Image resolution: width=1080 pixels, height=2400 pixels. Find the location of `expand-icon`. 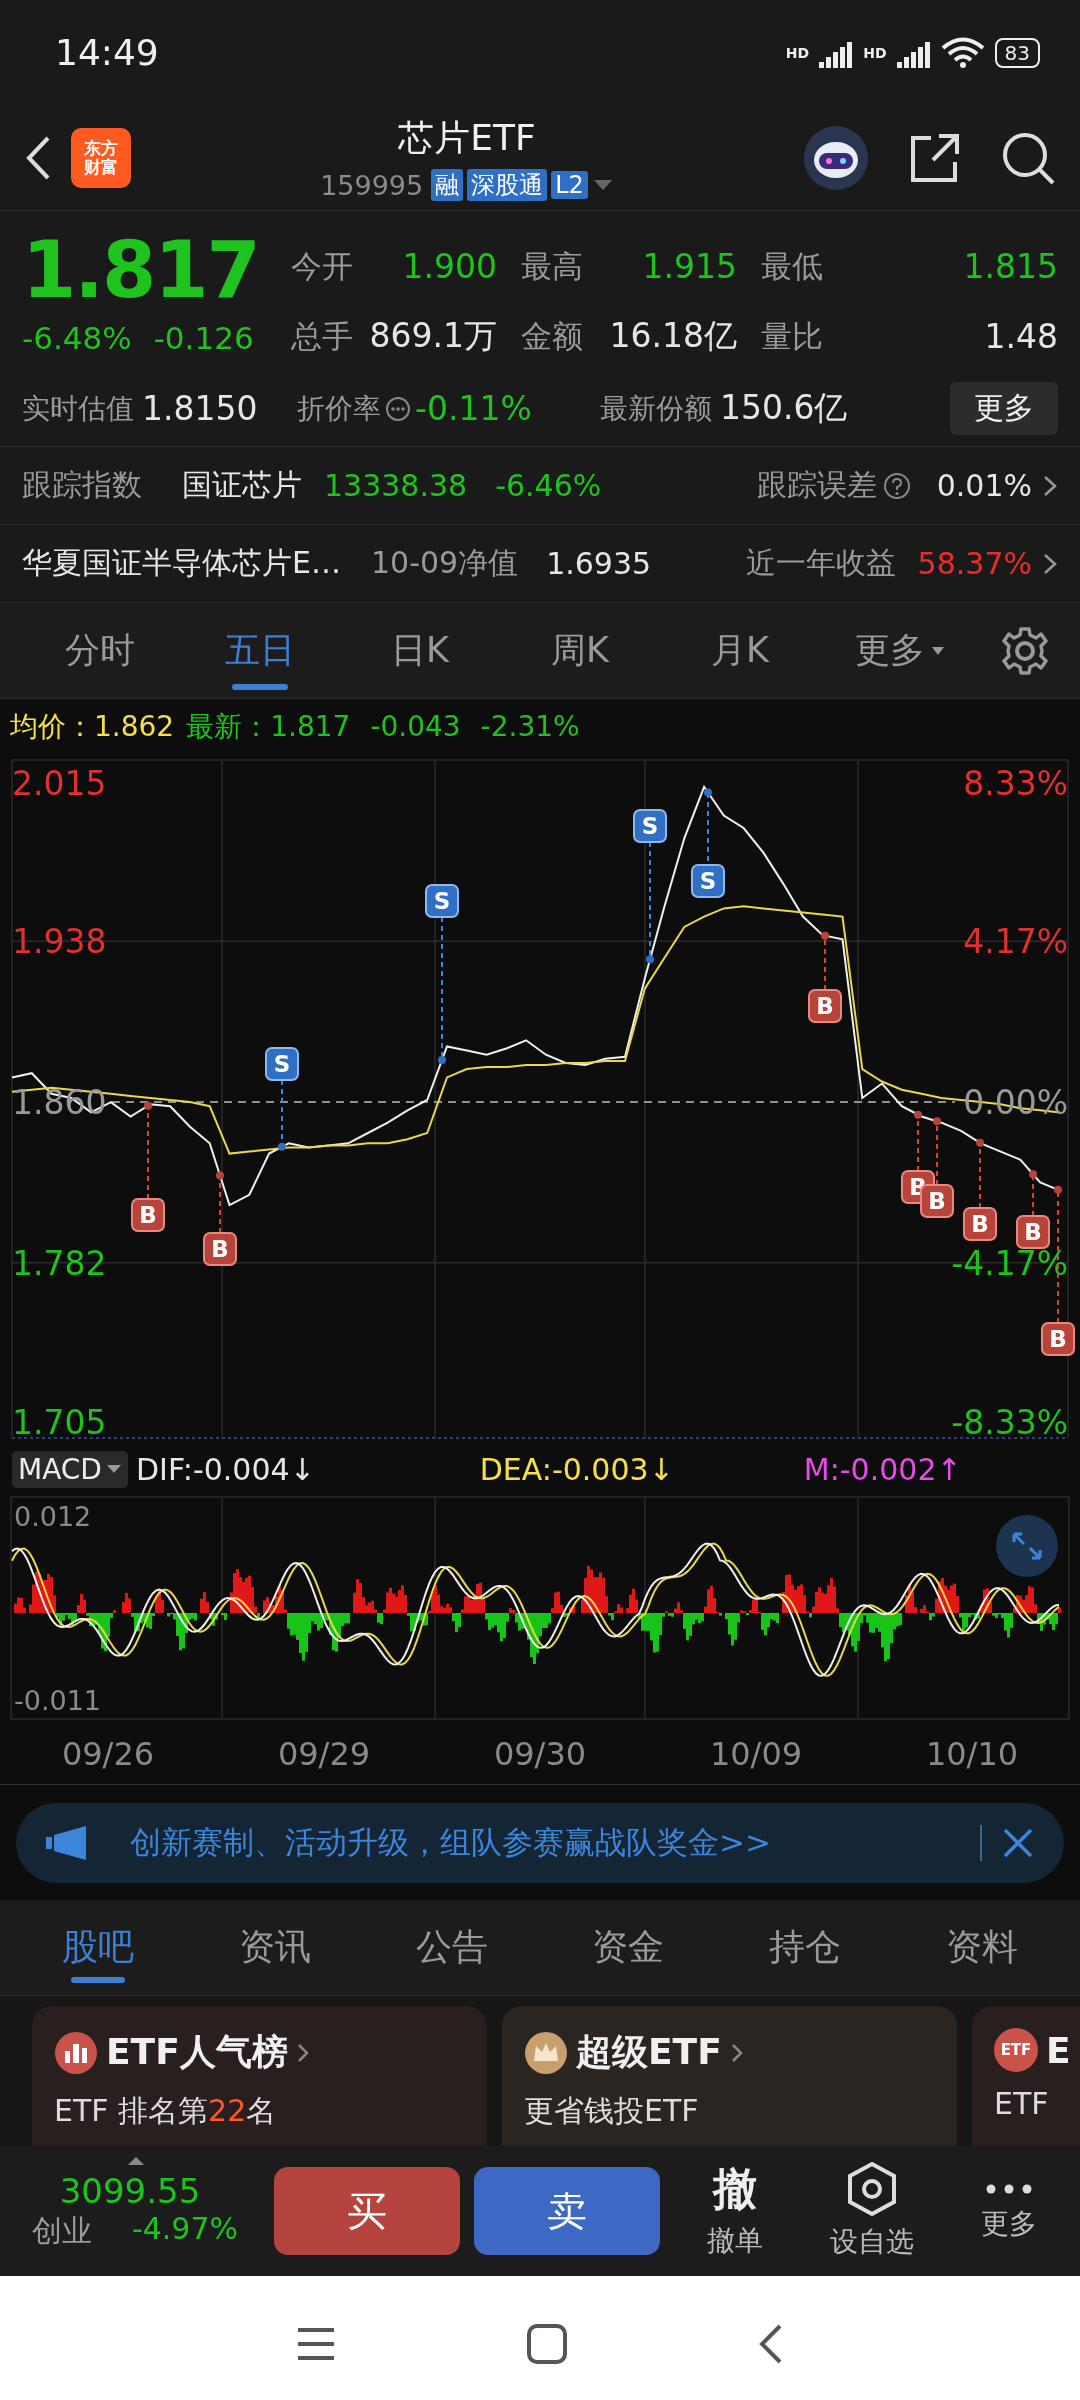

expand-icon is located at coordinates (1027, 1546).